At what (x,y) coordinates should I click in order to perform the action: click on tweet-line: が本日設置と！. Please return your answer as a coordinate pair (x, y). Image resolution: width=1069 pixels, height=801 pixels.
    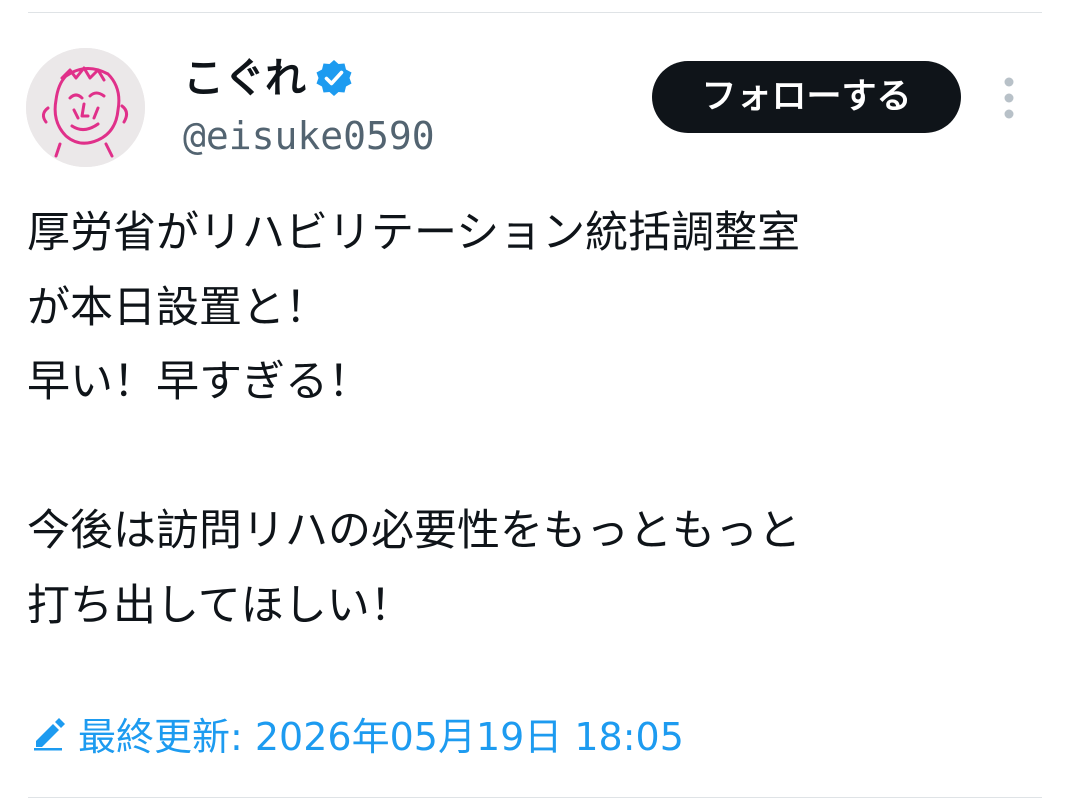
    Looking at the image, I should click on (177, 307).